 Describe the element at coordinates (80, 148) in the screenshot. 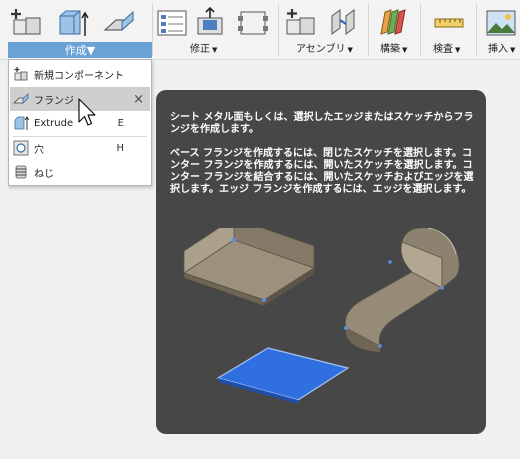

I see `menu-item-hole: 穴 H` at that location.